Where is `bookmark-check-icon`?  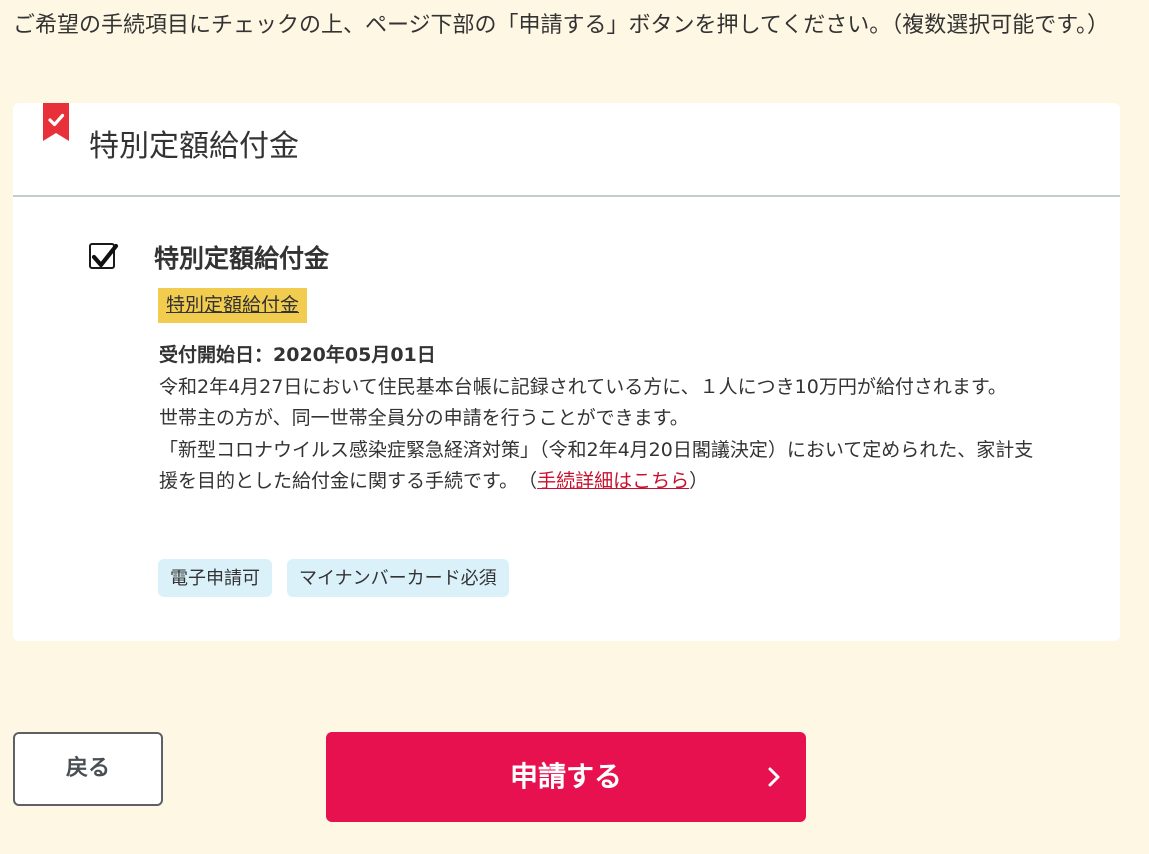
bookmark-check-icon is located at coordinates (56, 122).